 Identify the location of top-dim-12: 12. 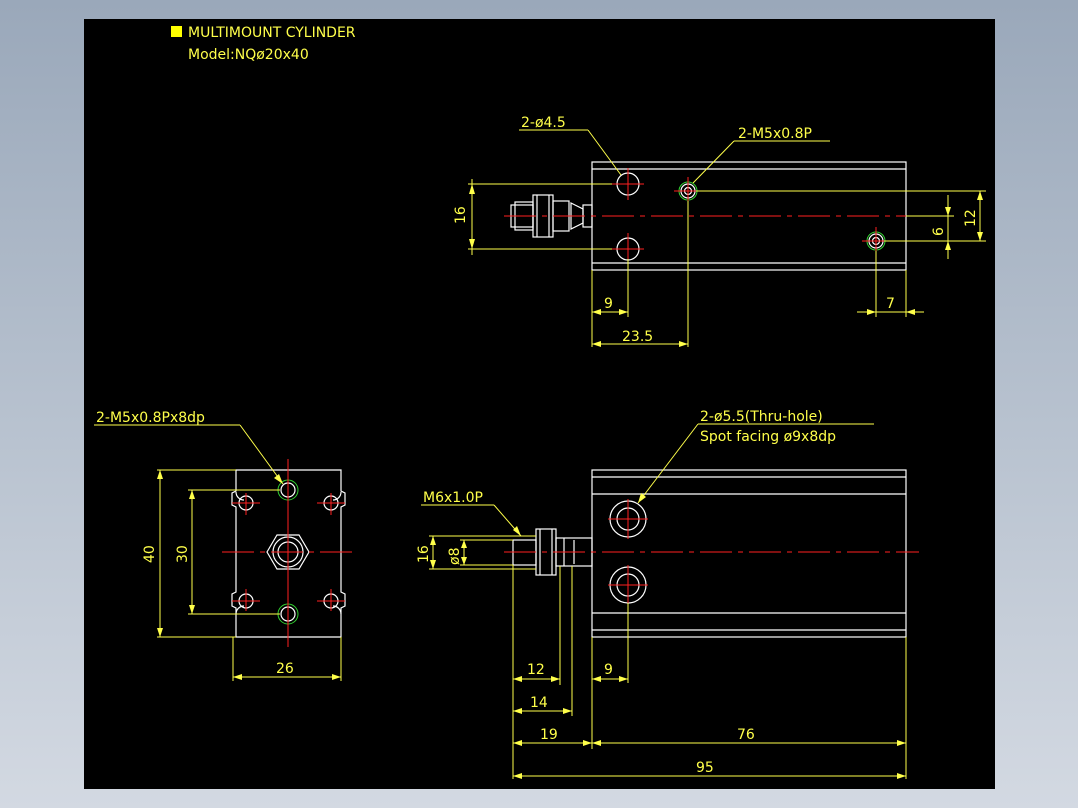
(971, 218).